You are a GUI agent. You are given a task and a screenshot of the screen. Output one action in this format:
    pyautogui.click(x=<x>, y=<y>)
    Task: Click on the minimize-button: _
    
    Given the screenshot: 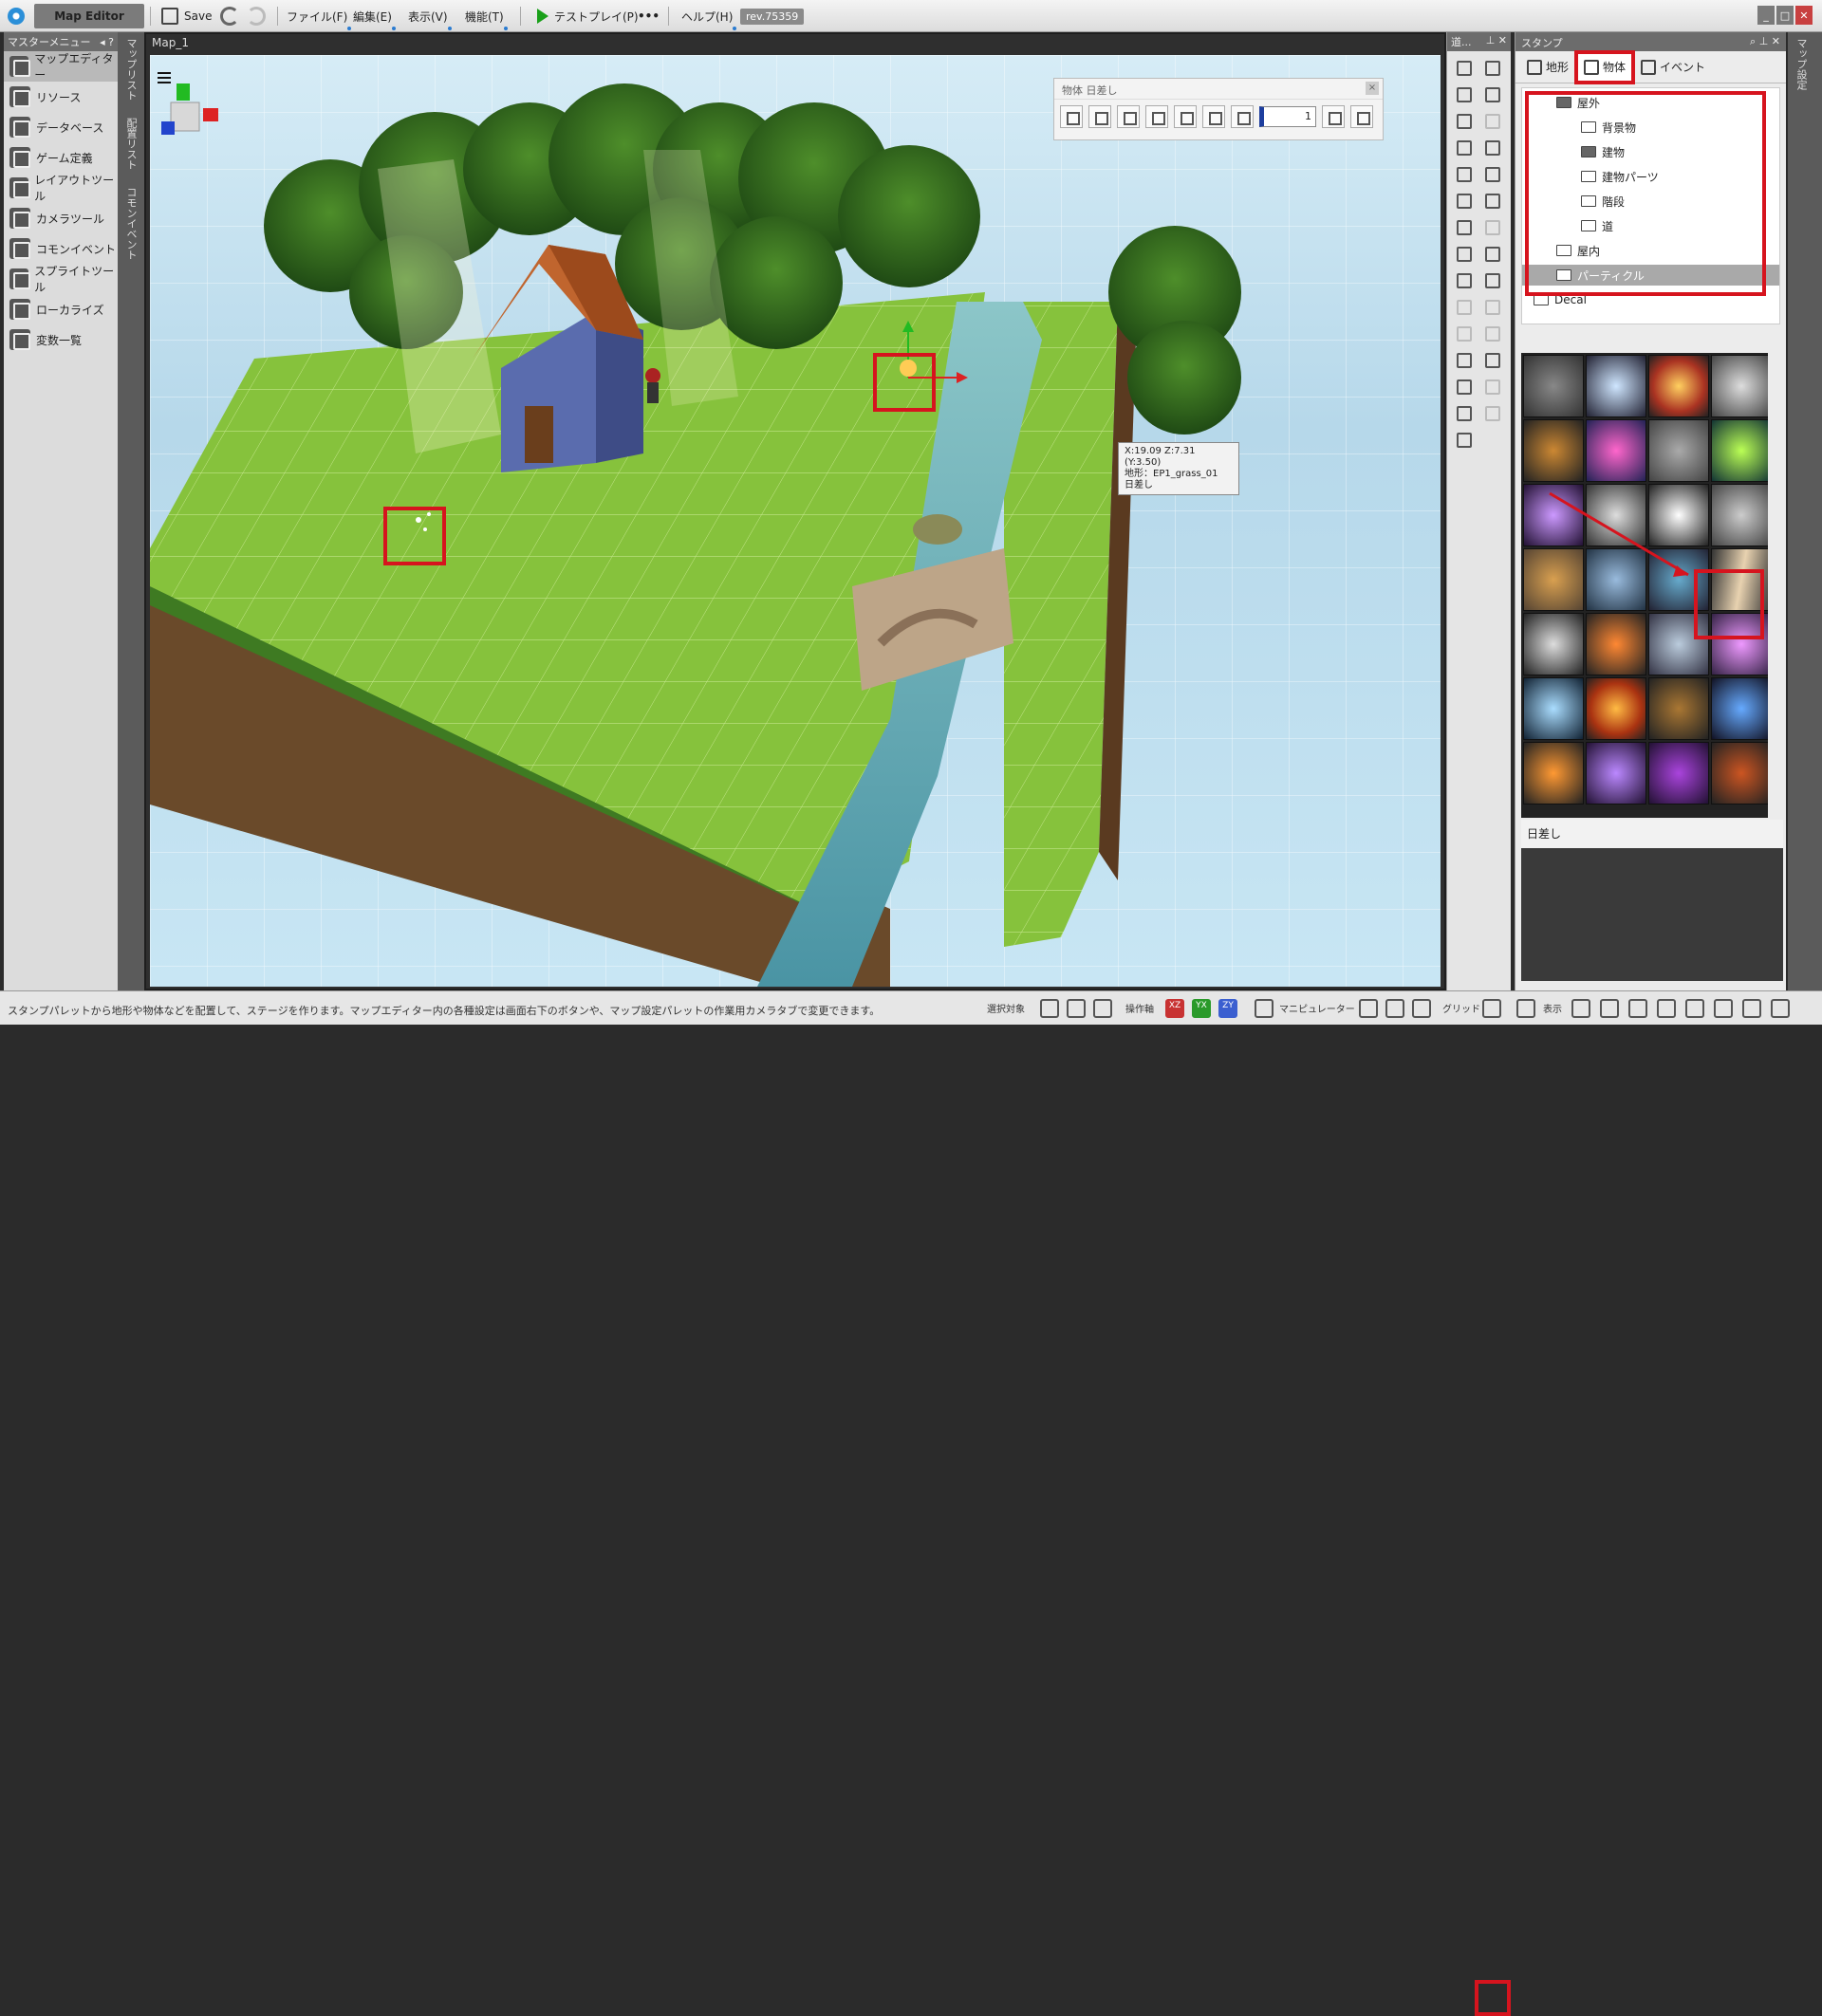 What is the action you would take?
    pyautogui.click(x=1766, y=15)
    